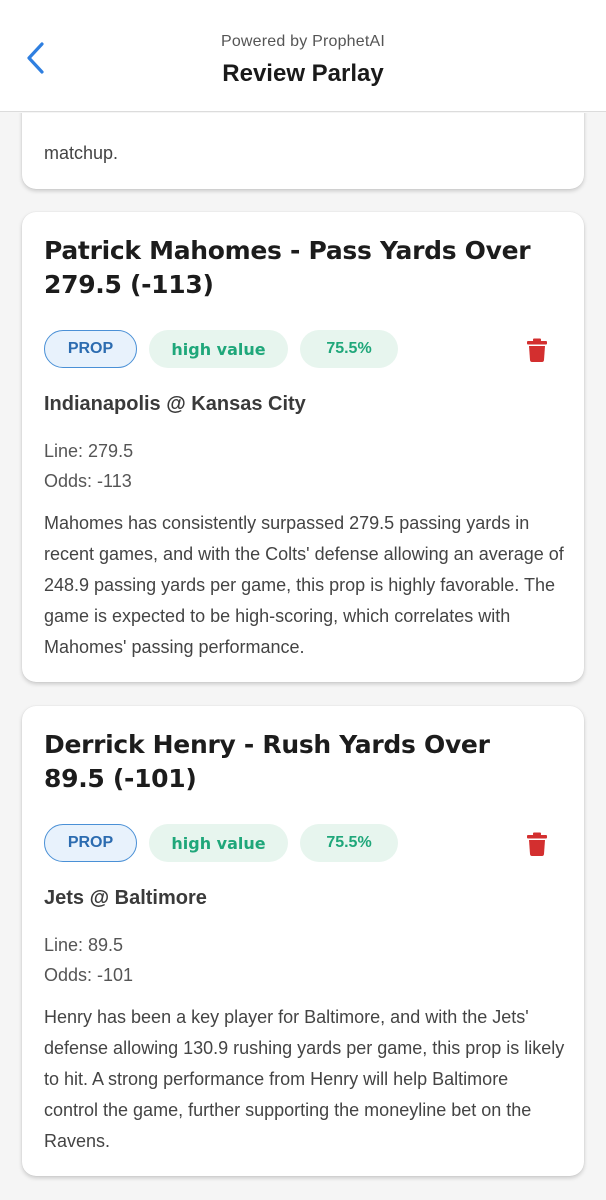 This screenshot has width=606, height=1200. What do you see at coordinates (88, 960) in the screenshot?
I see `line-odds: Line: 89.5 Odds: -101` at bounding box center [88, 960].